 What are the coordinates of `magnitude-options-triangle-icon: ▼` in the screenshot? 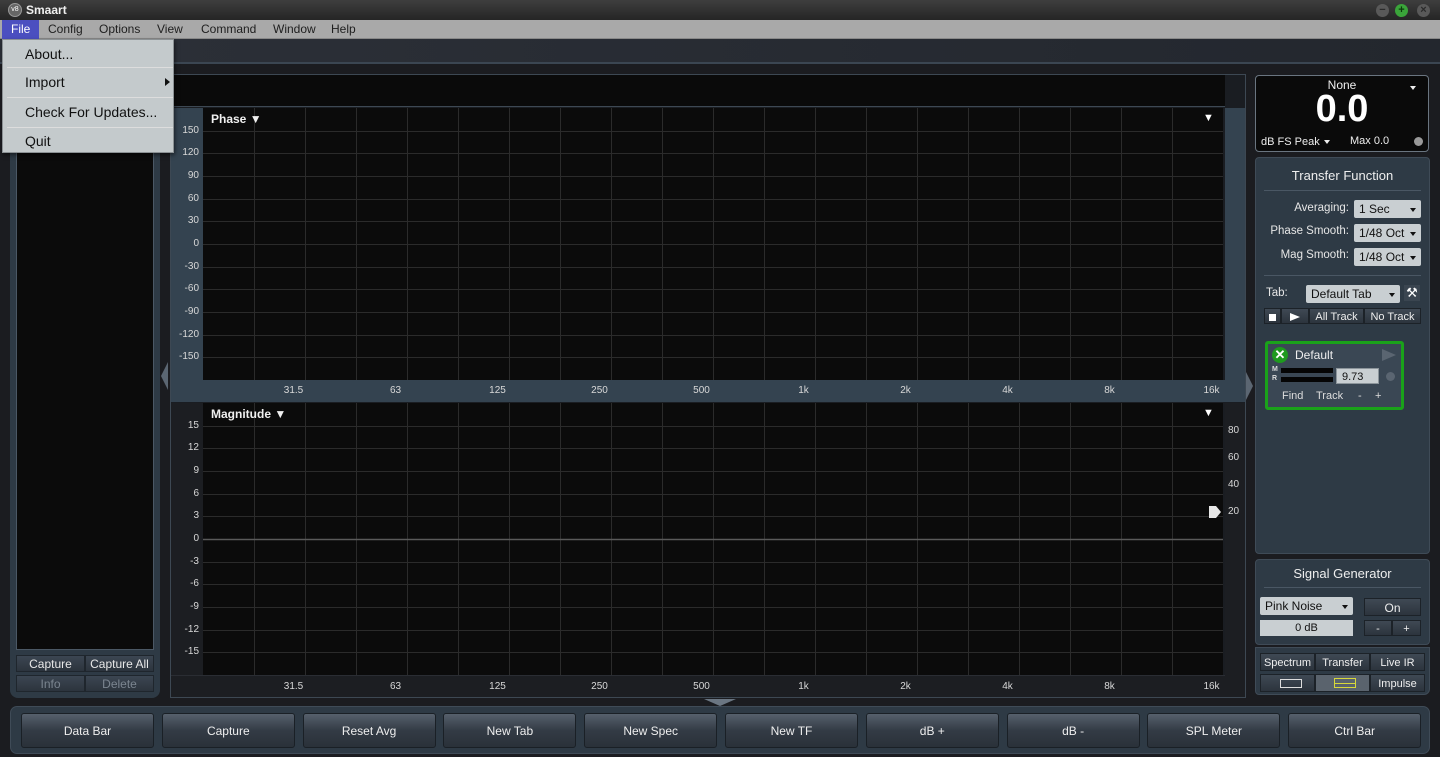 It's located at (1208, 413).